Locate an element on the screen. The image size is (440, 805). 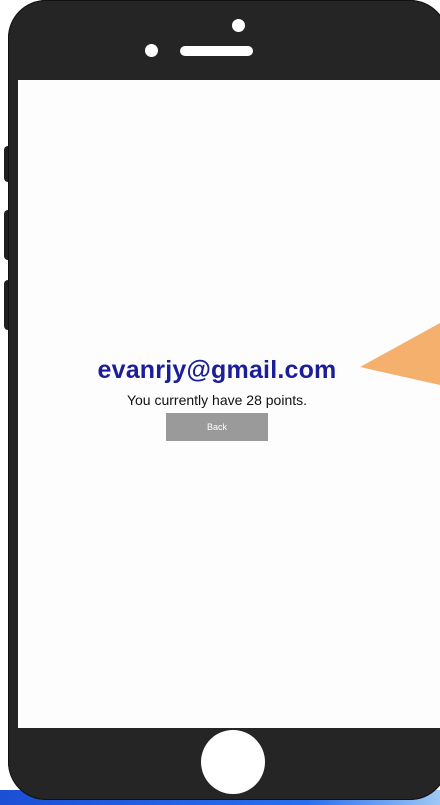
points-message: You currently have 28 points. is located at coordinates (217, 400).